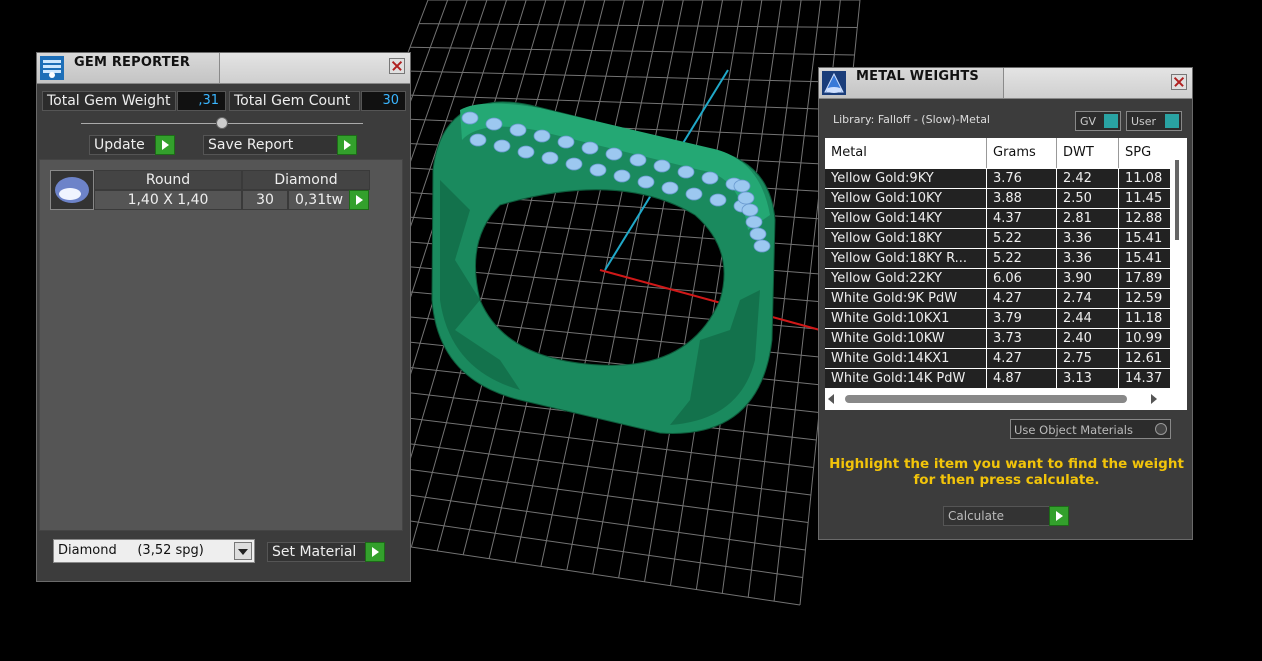 This screenshot has width=1262, height=661. Describe the element at coordinates (1088, 378) in the screenshot. I see `cell-dwt: 3.13` at that location.